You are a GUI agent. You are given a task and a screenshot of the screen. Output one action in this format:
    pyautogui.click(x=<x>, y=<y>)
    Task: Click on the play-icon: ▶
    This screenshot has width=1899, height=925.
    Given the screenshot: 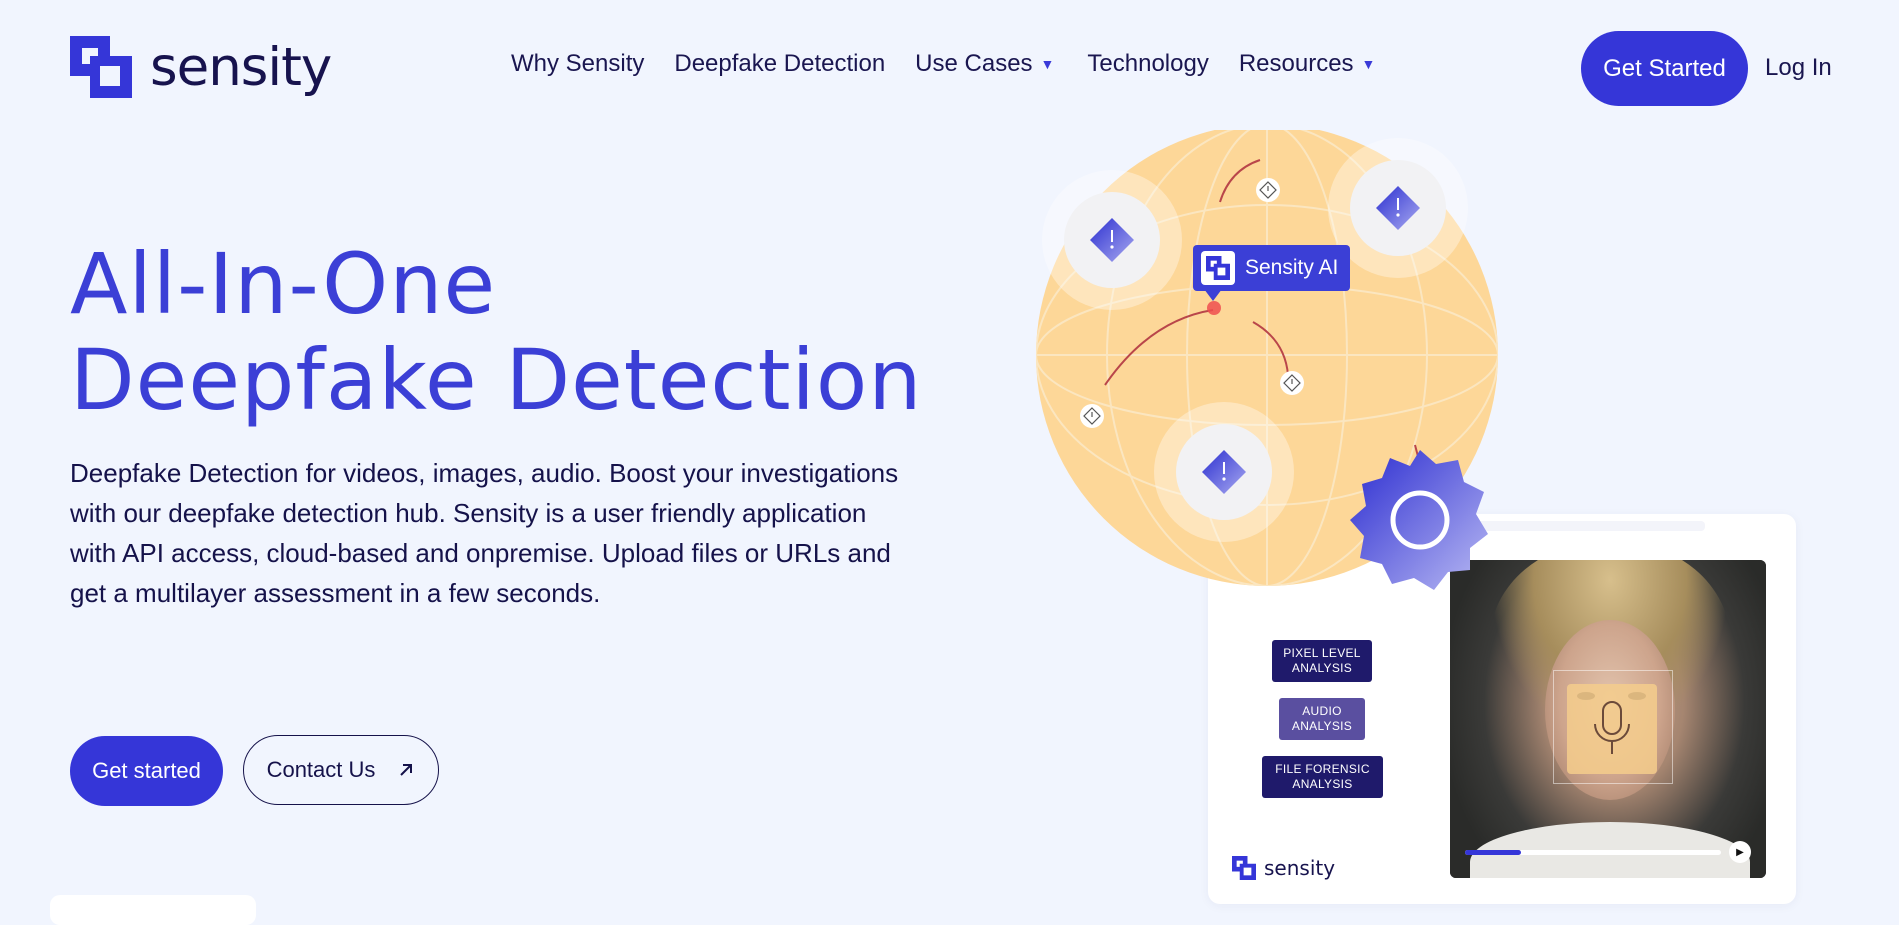 What is the action you would take?
    pyautogui.click(x=1740, y=852)
    